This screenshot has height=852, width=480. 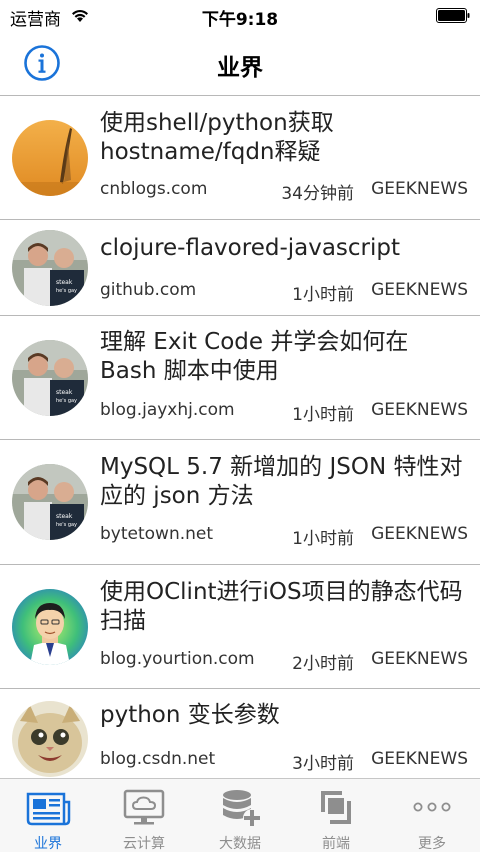 I want to click on newspaper-icon, so click(x=48, y=809).